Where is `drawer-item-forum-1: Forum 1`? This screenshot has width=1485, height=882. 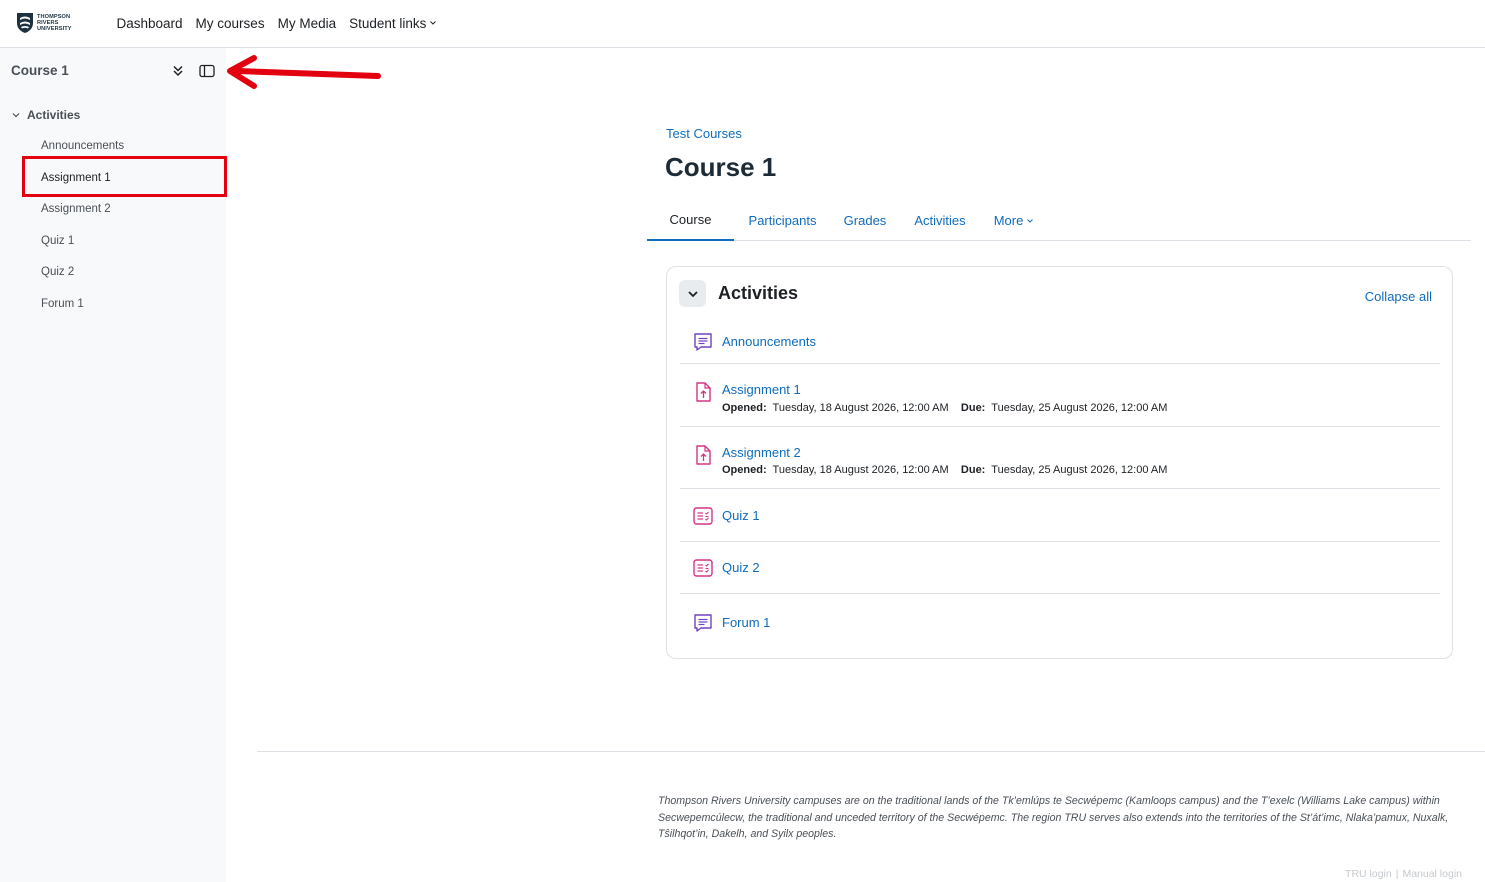 drawer-item-forum-1: Forum 1 is located at coordinates (62, 304).